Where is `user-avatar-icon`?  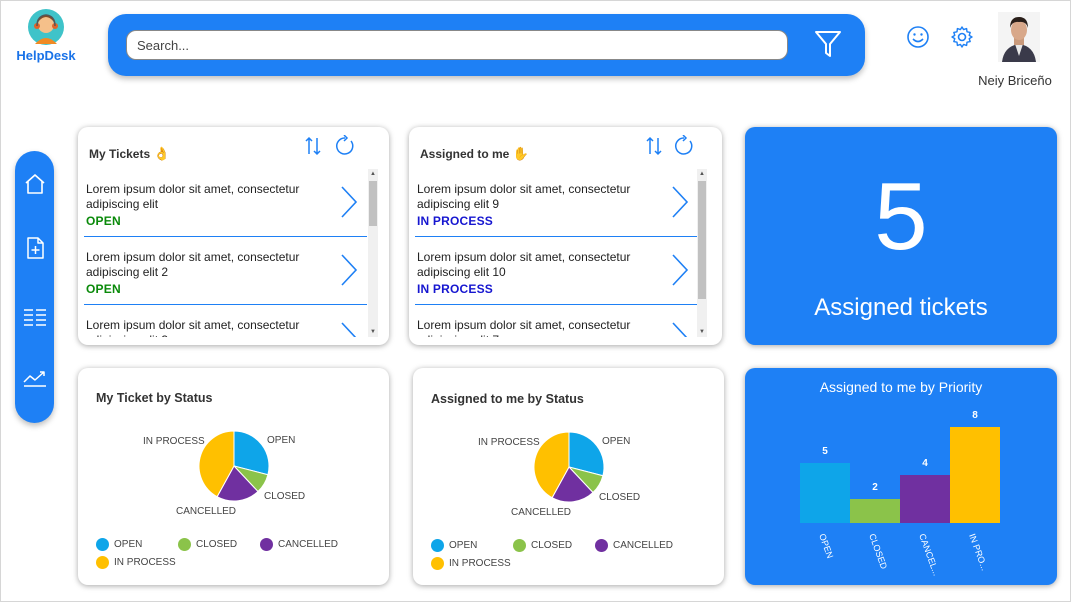 user-avatar-icon is located at coordinates (1019, 37).